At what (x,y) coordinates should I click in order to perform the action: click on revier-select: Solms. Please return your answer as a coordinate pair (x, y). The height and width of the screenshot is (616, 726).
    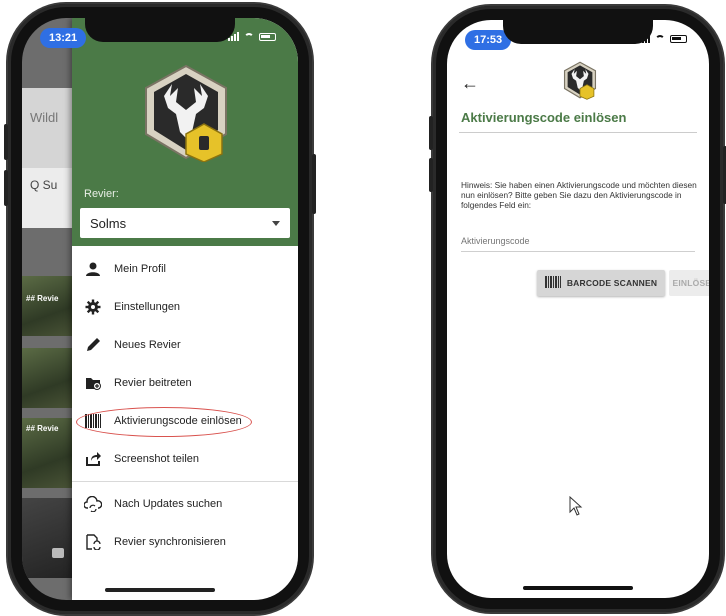
    Looking at the image, I should click on (185, 223).